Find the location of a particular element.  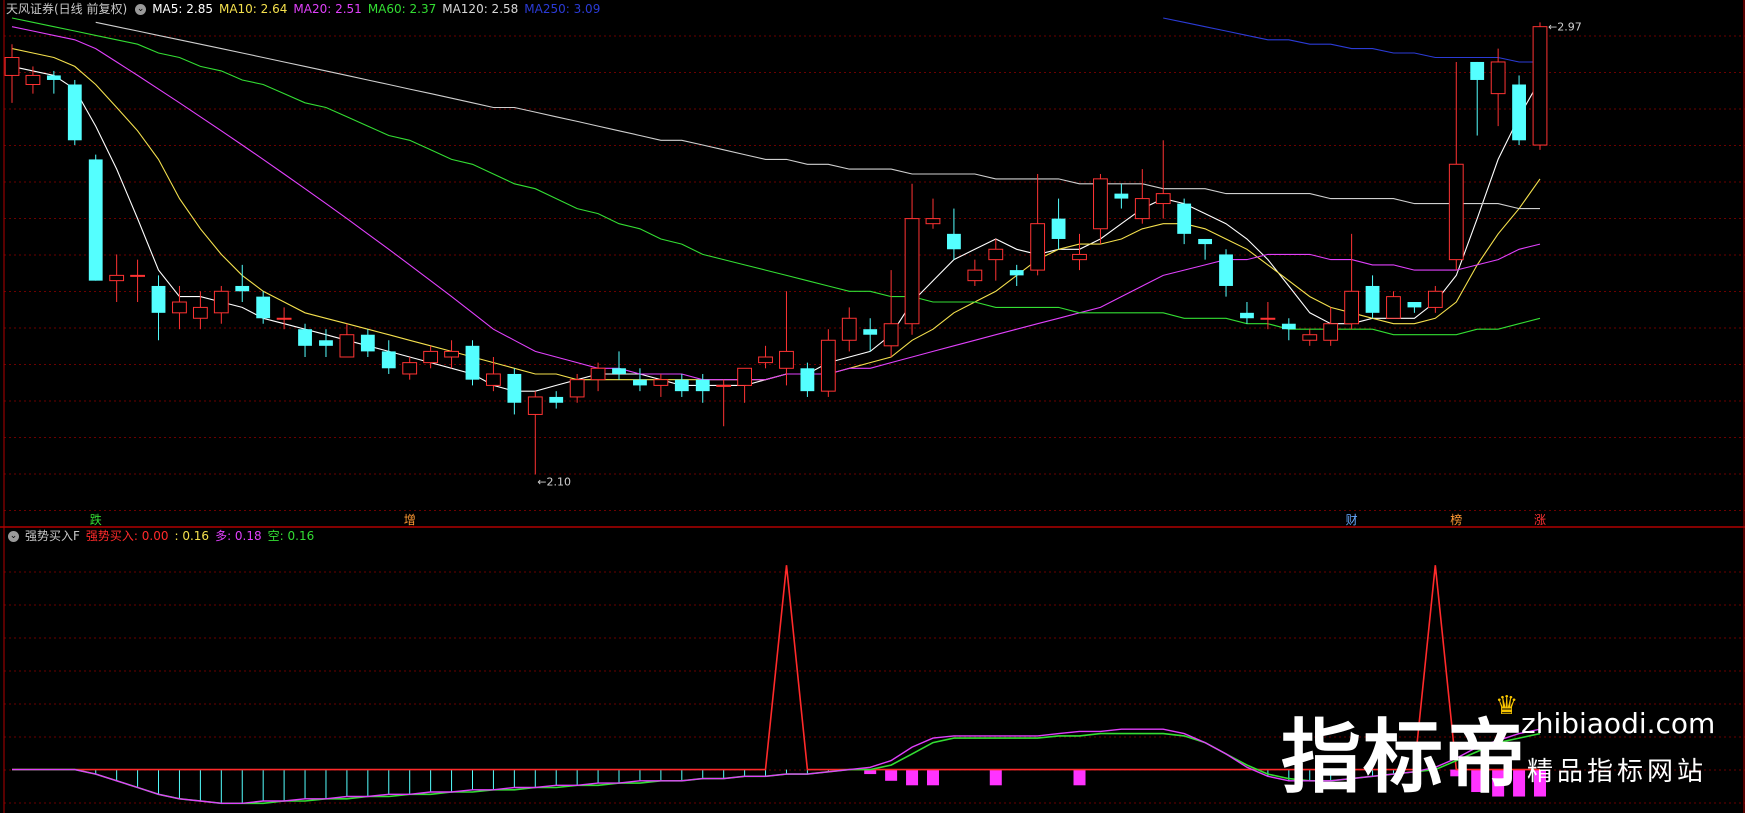

ma120-label: MA120: 2.58 is located at coordinates (480, 9).